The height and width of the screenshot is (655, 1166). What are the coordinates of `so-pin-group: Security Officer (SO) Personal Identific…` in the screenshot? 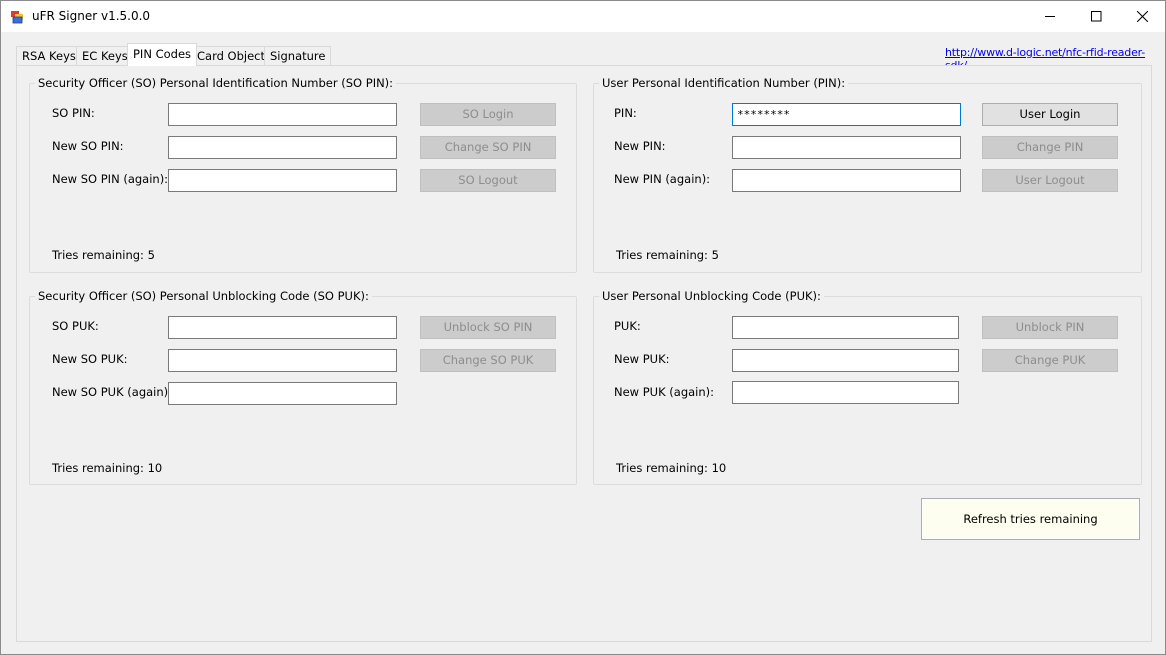 It's located at (303, 174).